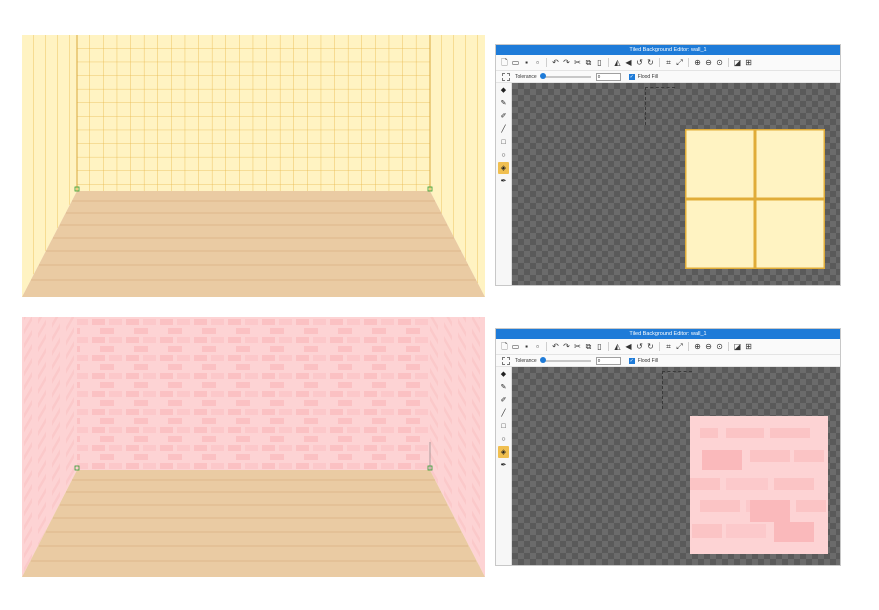 Image resolution: width=879 pixels, height=610 pixels. I want to click on tile-pink-brick, so click(759, 485).